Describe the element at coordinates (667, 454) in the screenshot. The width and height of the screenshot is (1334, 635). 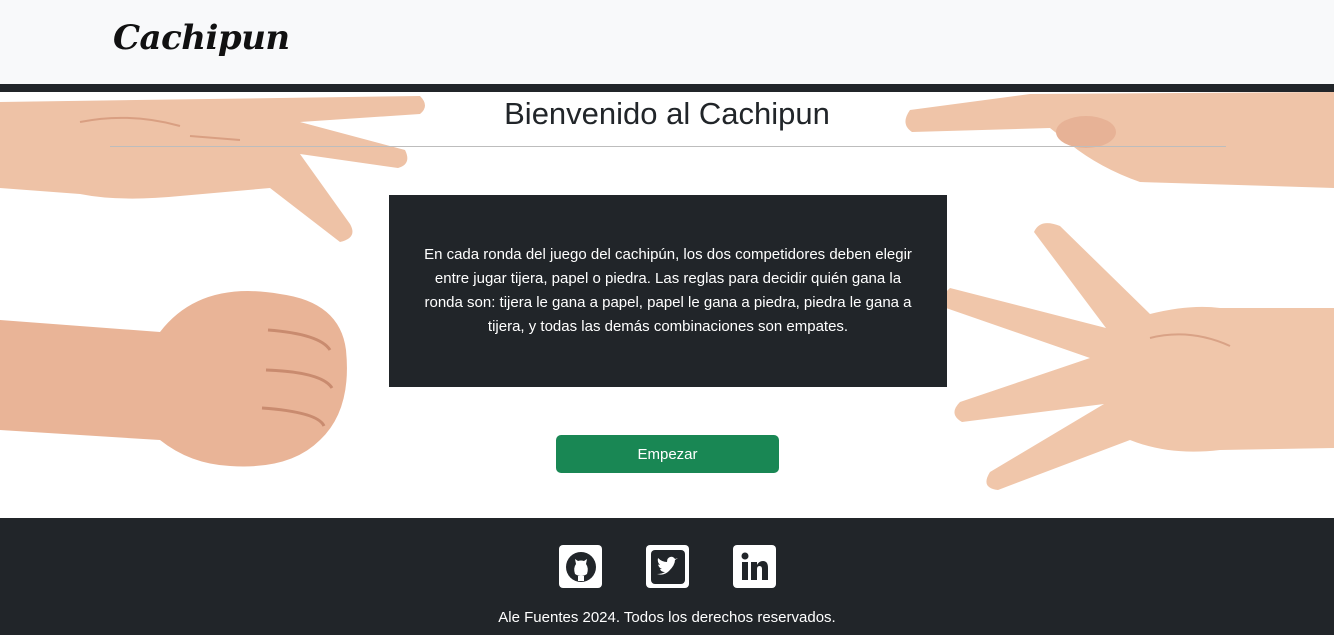
I see `start-button: Empezar` at that location.